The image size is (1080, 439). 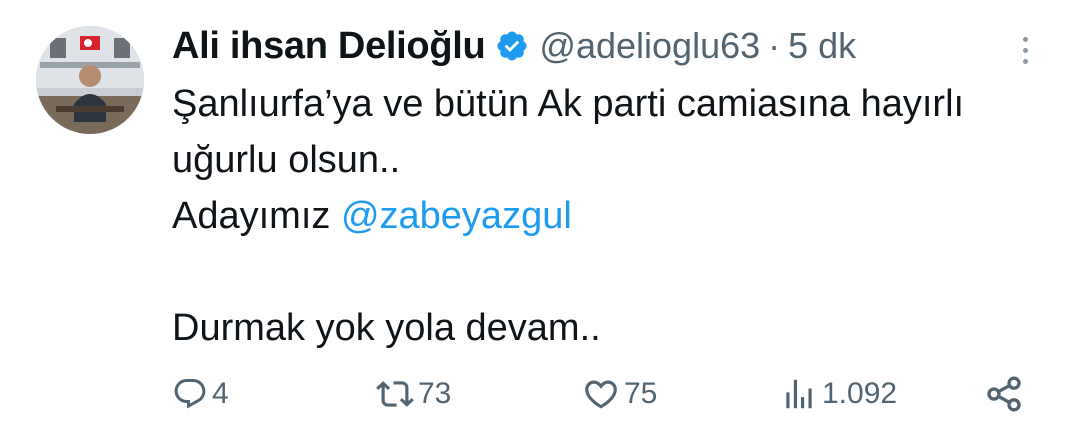 I want to click on views-button: 1.092, so click(x=838, y=394).